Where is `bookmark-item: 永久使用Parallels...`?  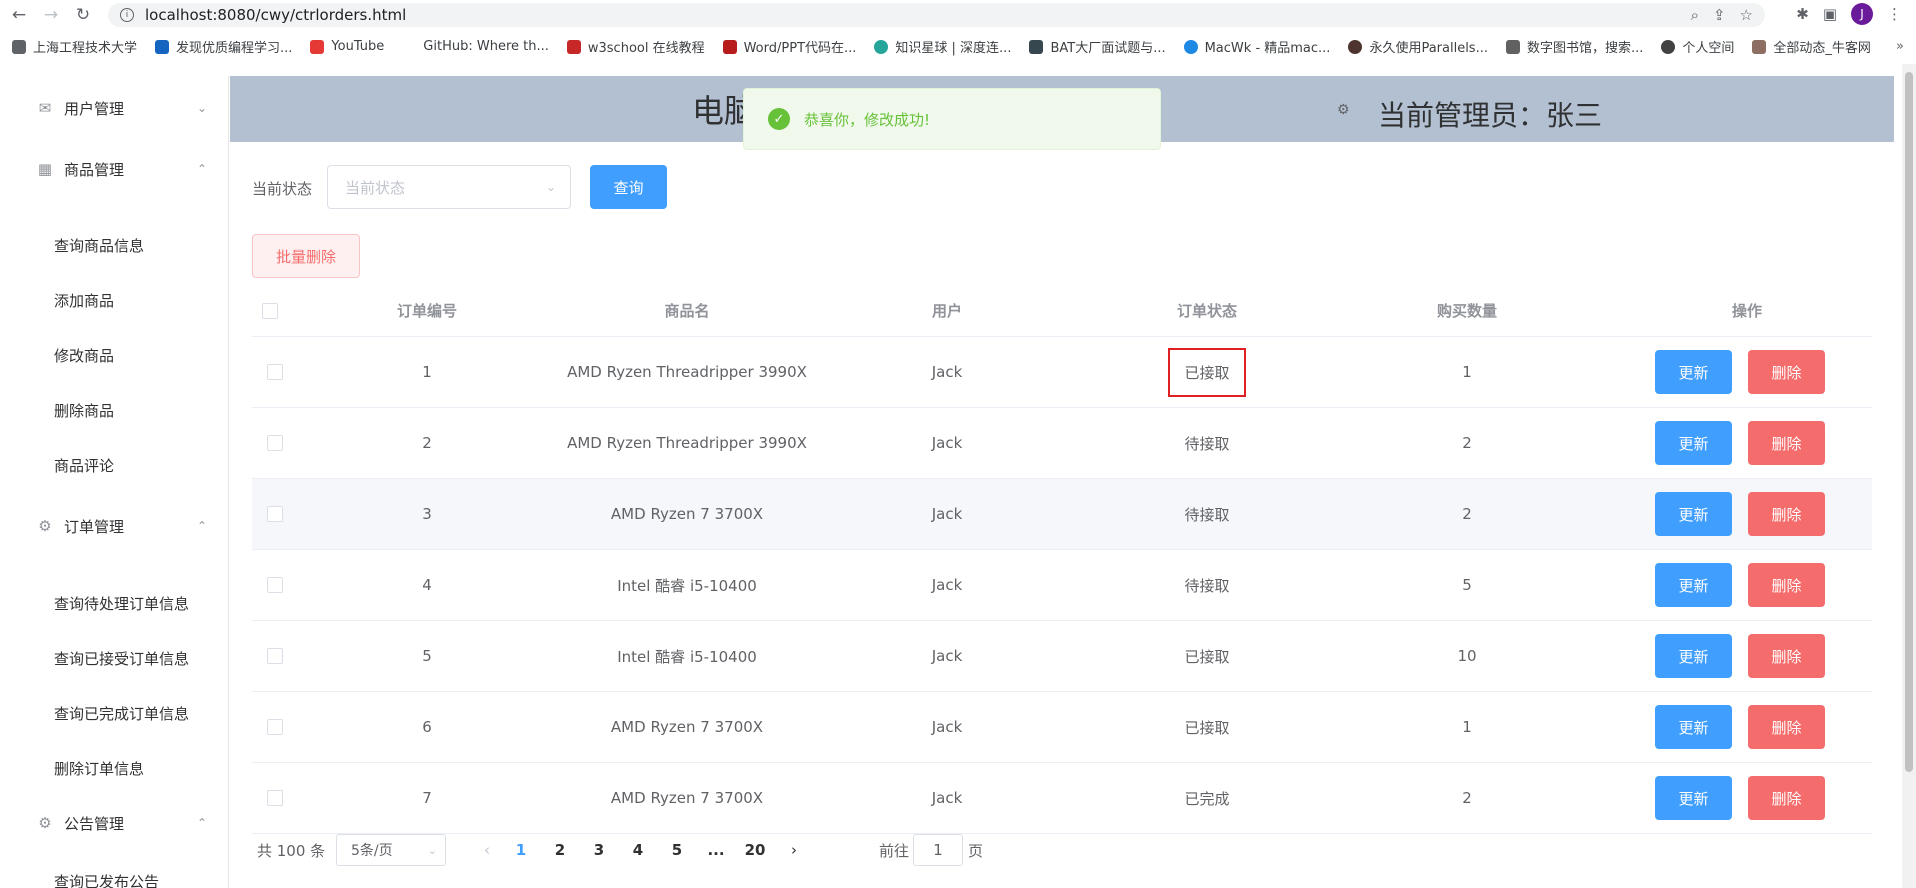 bookmark-item: 永久使用Parallels... is located at coordinates (1418, 46).